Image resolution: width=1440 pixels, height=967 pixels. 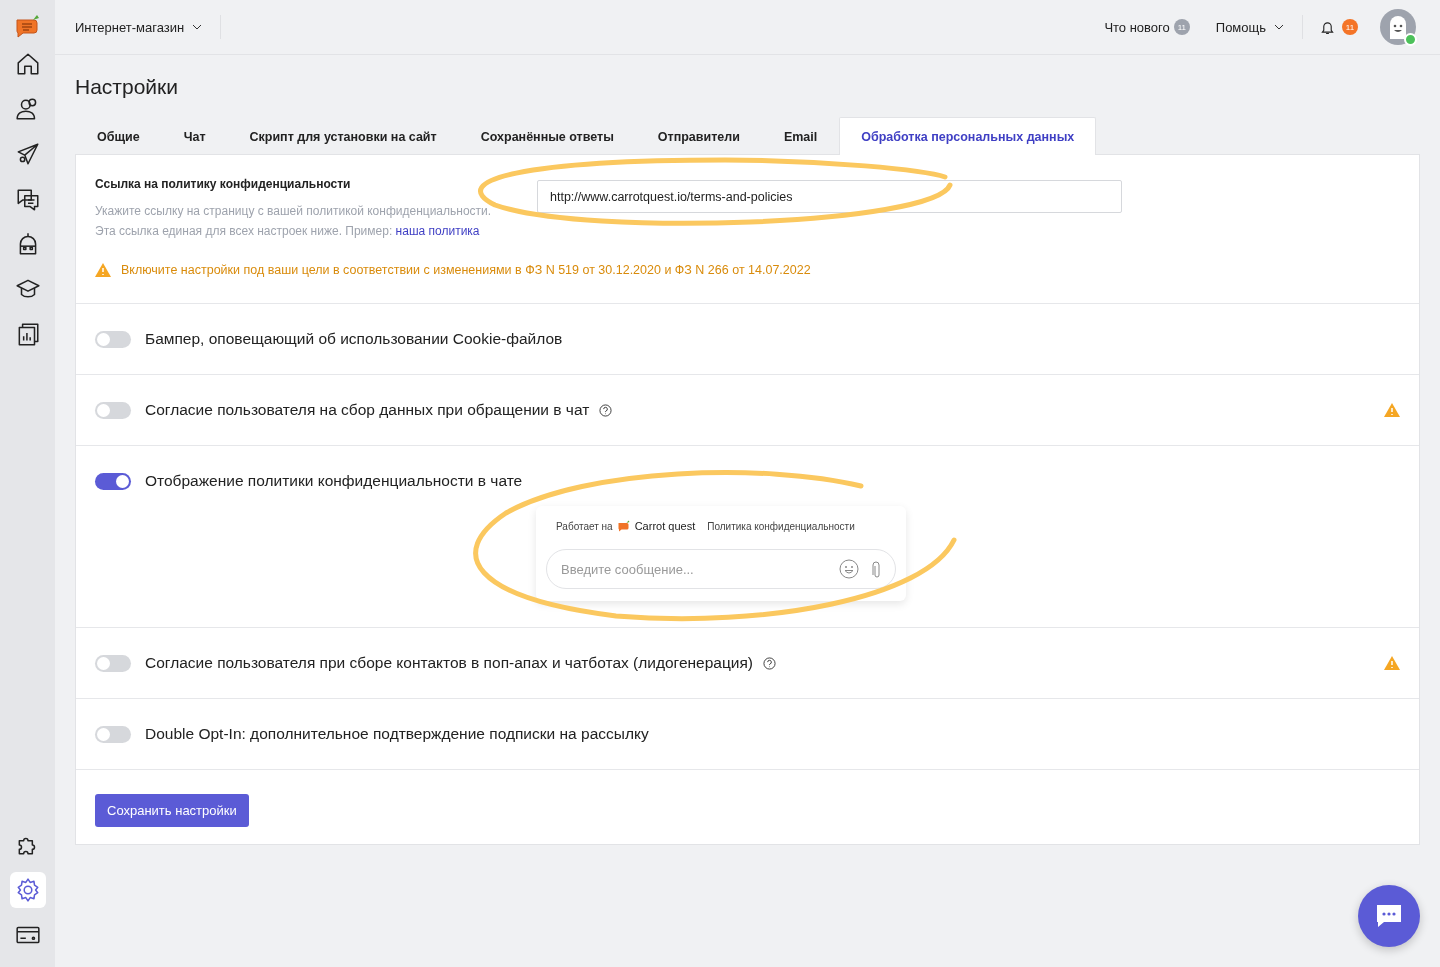 I want to click on policy-url-field: http://www.carrotquest.io/terms-and-policies, so click(x=829, y=196).